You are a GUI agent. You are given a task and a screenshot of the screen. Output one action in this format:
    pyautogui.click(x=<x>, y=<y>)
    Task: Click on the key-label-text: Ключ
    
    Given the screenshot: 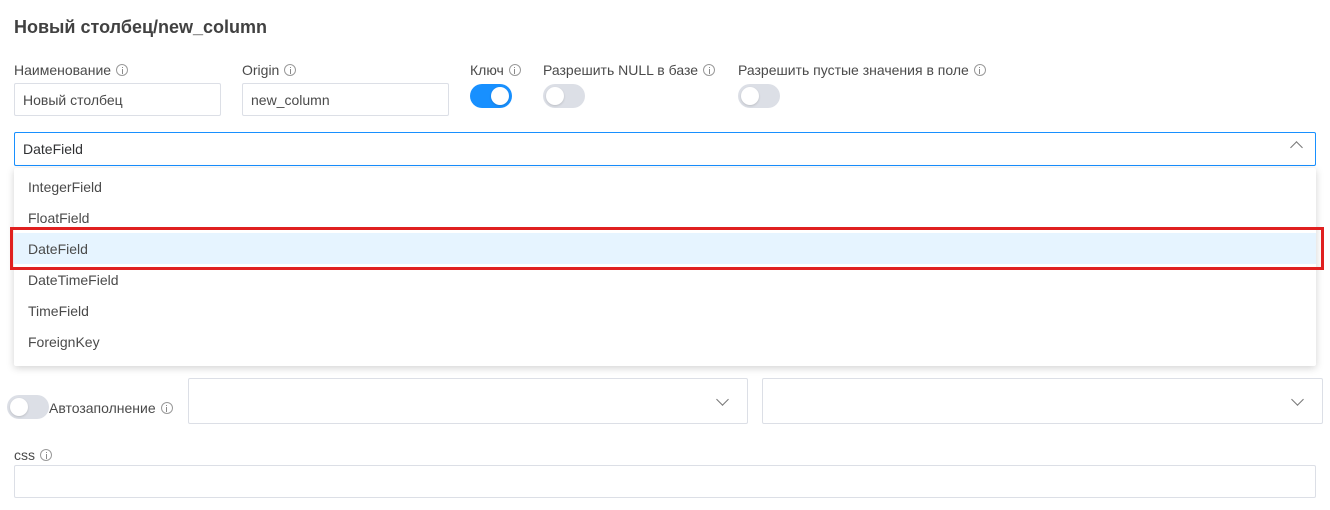 What is the action you would take?
    pyautogui.click(x=487, y=70)
    